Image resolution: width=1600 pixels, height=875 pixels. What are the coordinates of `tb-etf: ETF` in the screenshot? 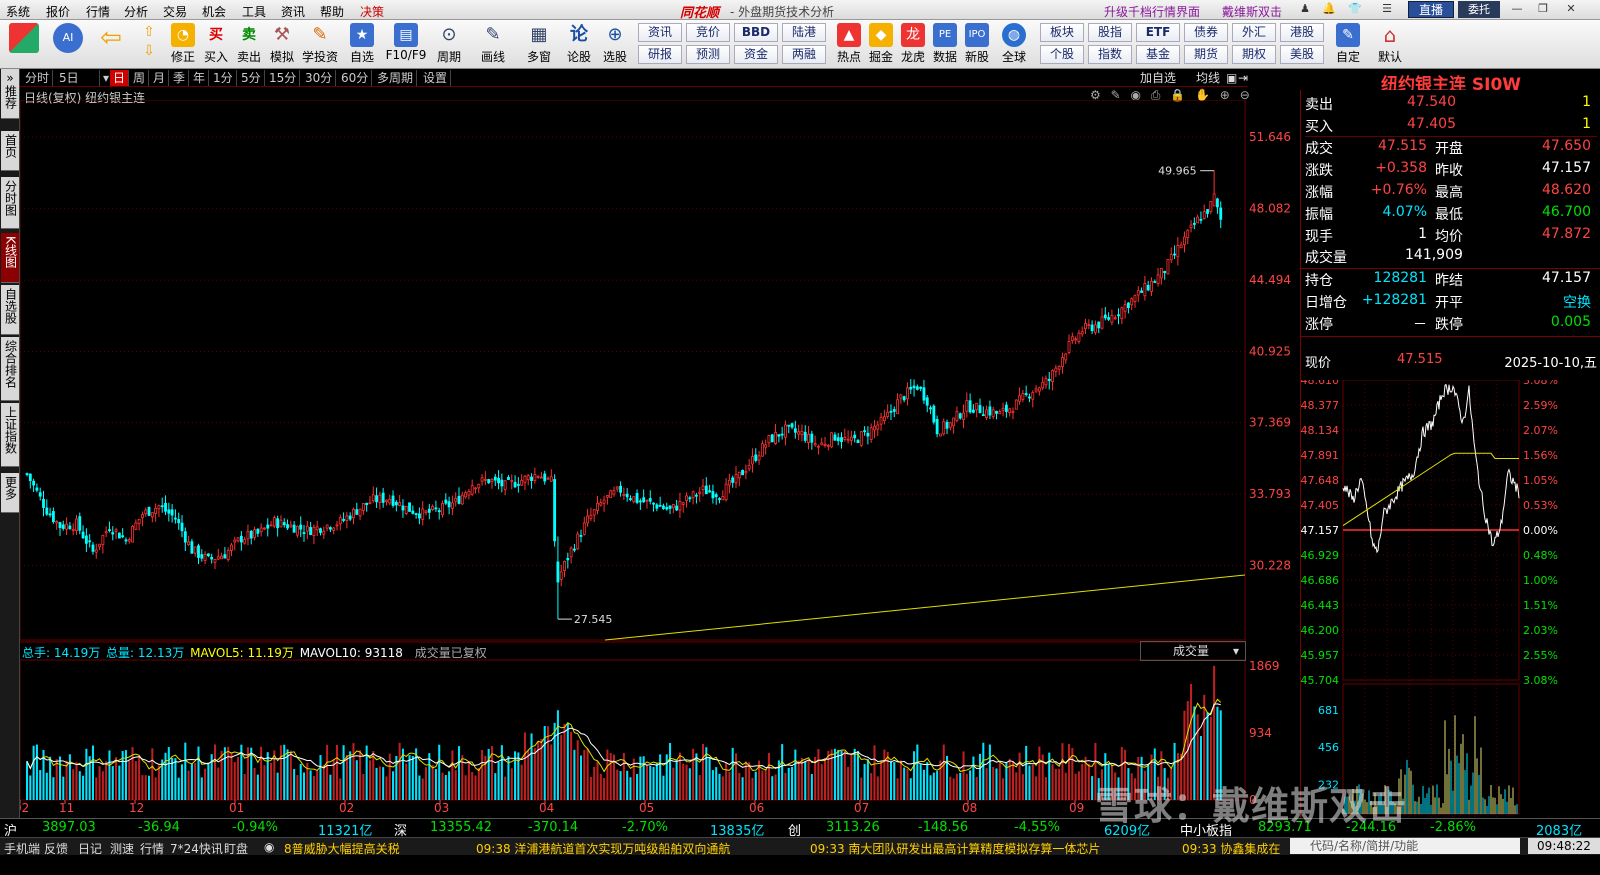 It's located at (1158, 32).